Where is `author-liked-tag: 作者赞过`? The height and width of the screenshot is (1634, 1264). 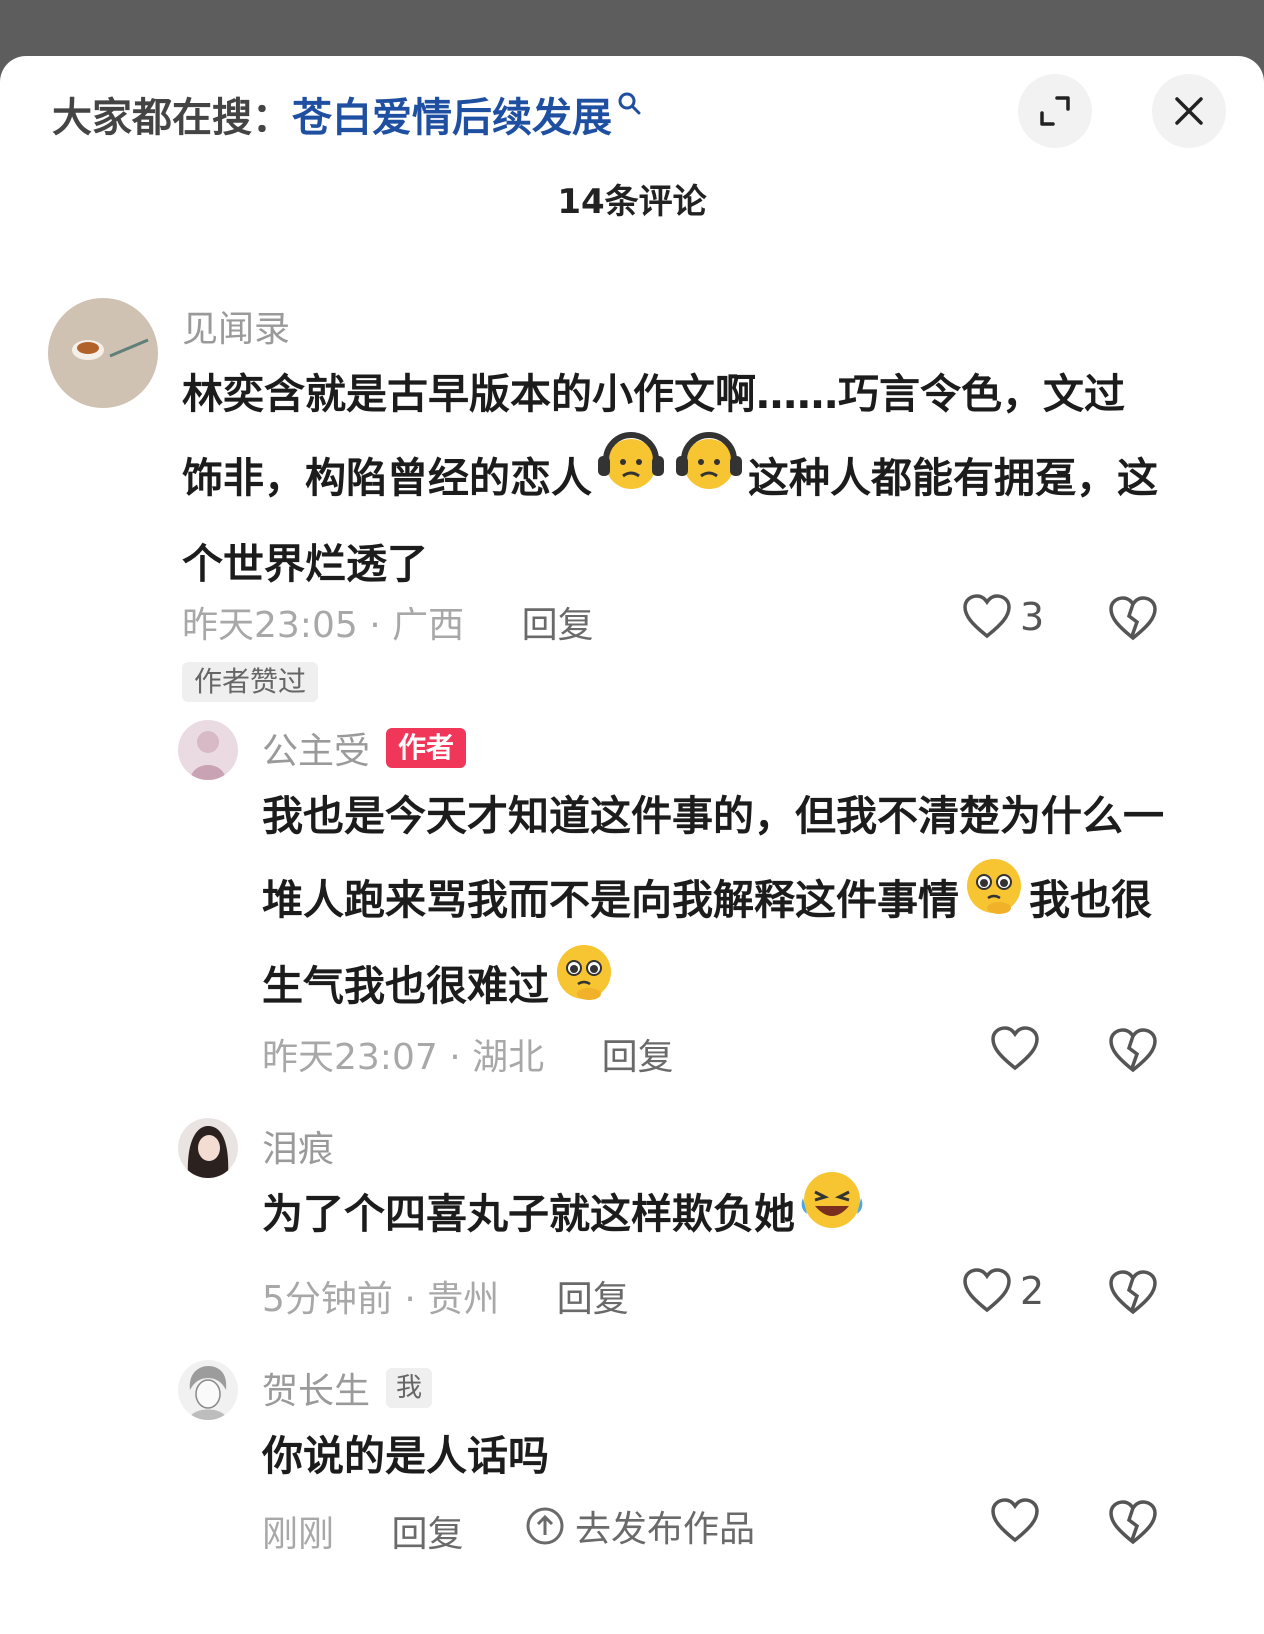
author-liked-tag: 作者赞过 is located at coordinates (250, 682).